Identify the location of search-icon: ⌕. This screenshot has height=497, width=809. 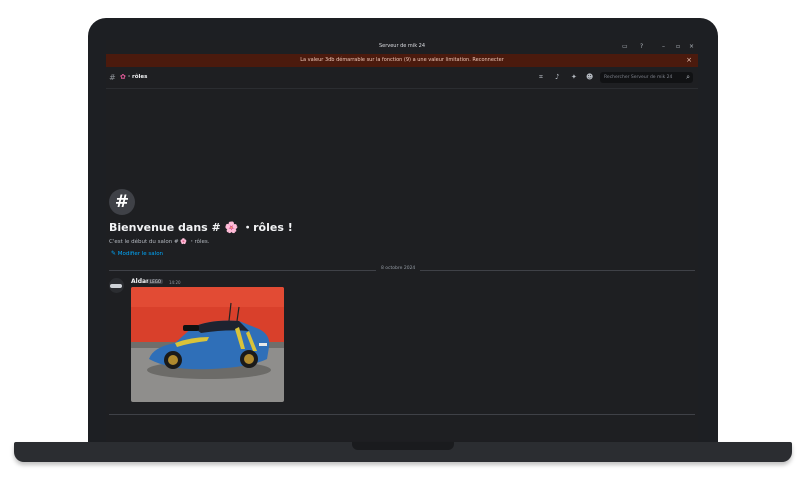
(688, 77).